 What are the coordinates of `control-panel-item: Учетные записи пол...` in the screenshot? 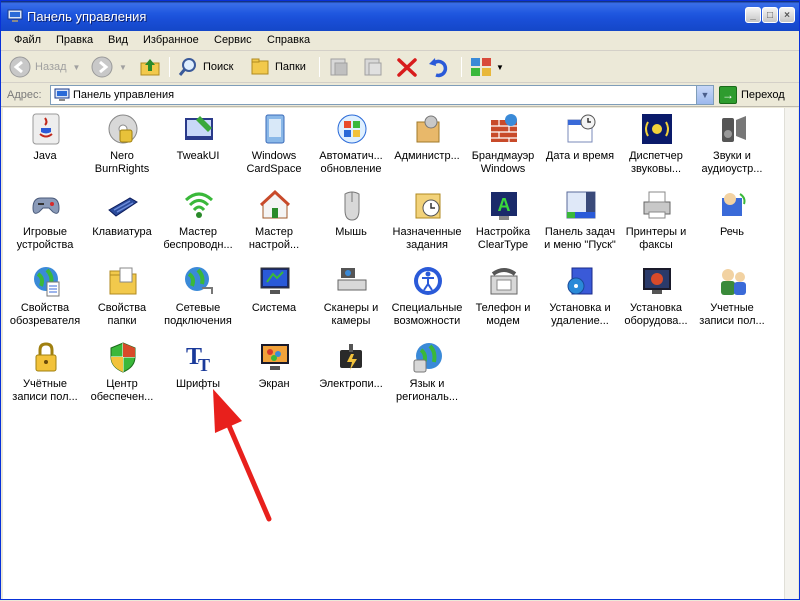 It's located at (732, 298).